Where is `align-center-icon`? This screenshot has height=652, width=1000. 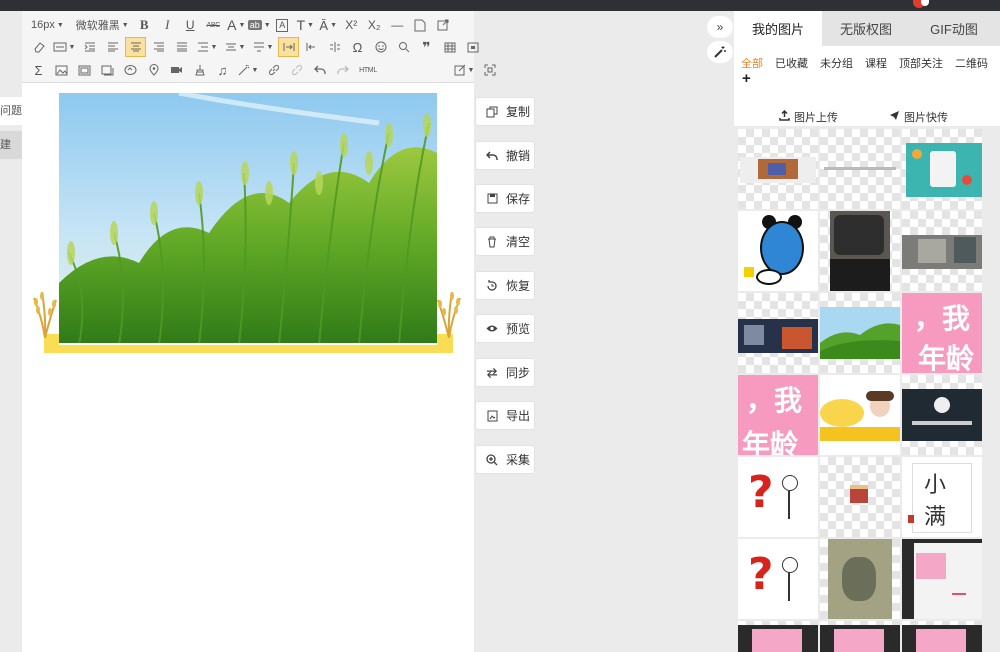
align-center-icon is located at coordinates (135, 47).